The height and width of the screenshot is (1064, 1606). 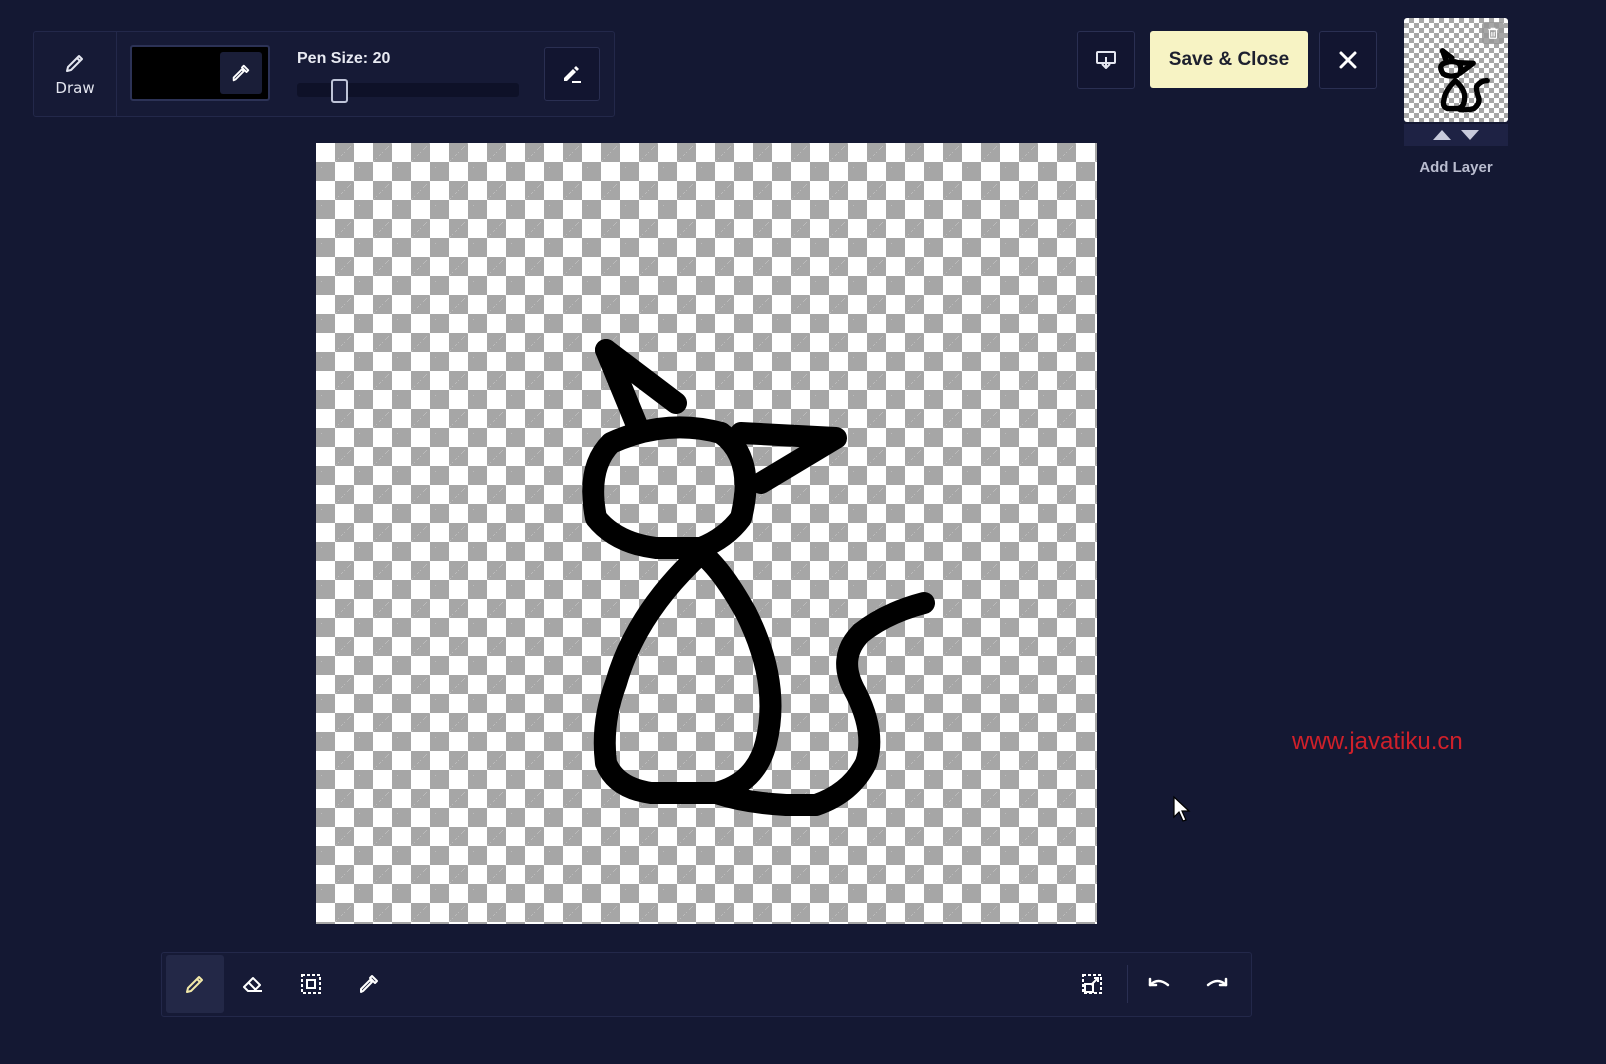 I want to click on bottom-toolbar, so click(x=706, y=984).